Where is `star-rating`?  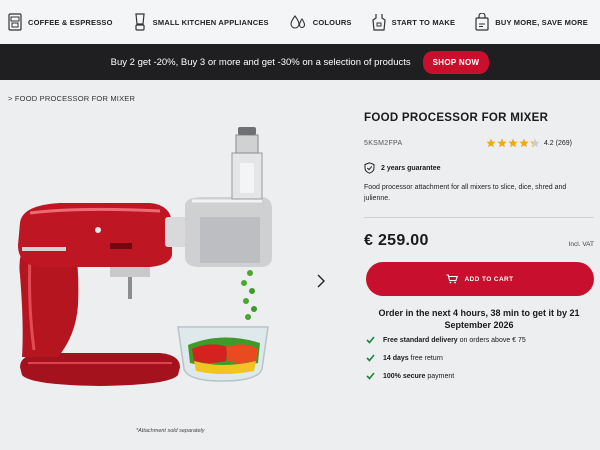
star-rating is located at coordinates (513, 143).